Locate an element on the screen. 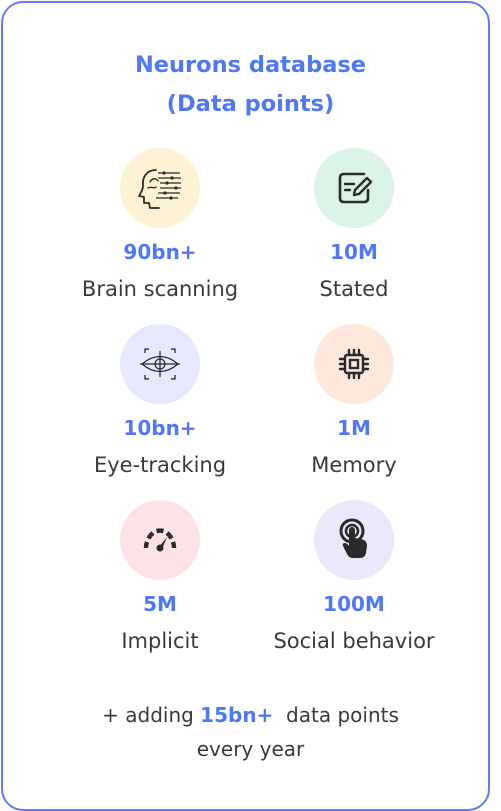  stat-label: Memory is located at coordinates (354, 465).